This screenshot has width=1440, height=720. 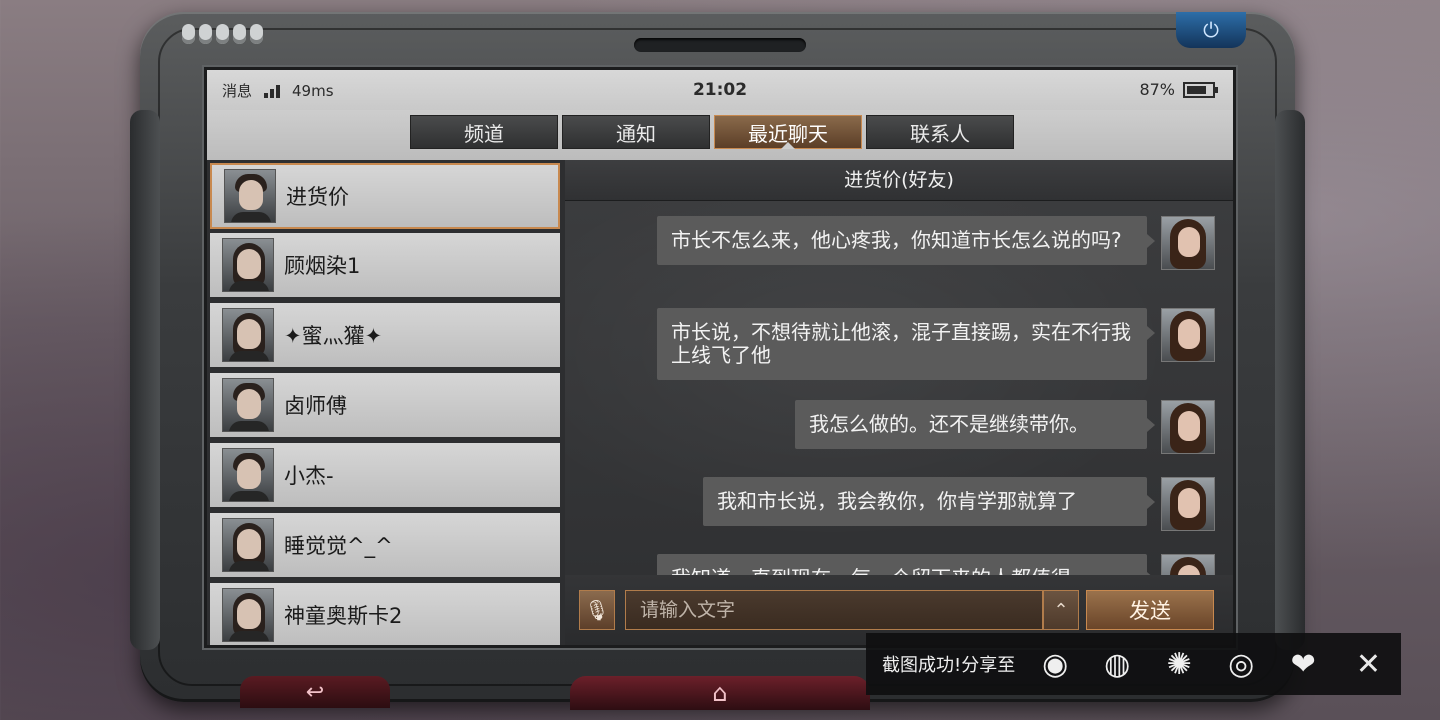 What do you see at coordinates (385, 476) in the screenshot?
I see `contact-item: 小杰-` at bounding box center [385, 476].